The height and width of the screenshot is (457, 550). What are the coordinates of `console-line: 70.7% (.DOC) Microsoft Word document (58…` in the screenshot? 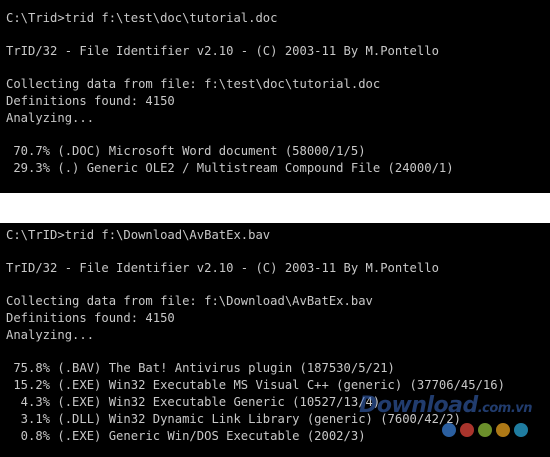 It's located at (186, 151).